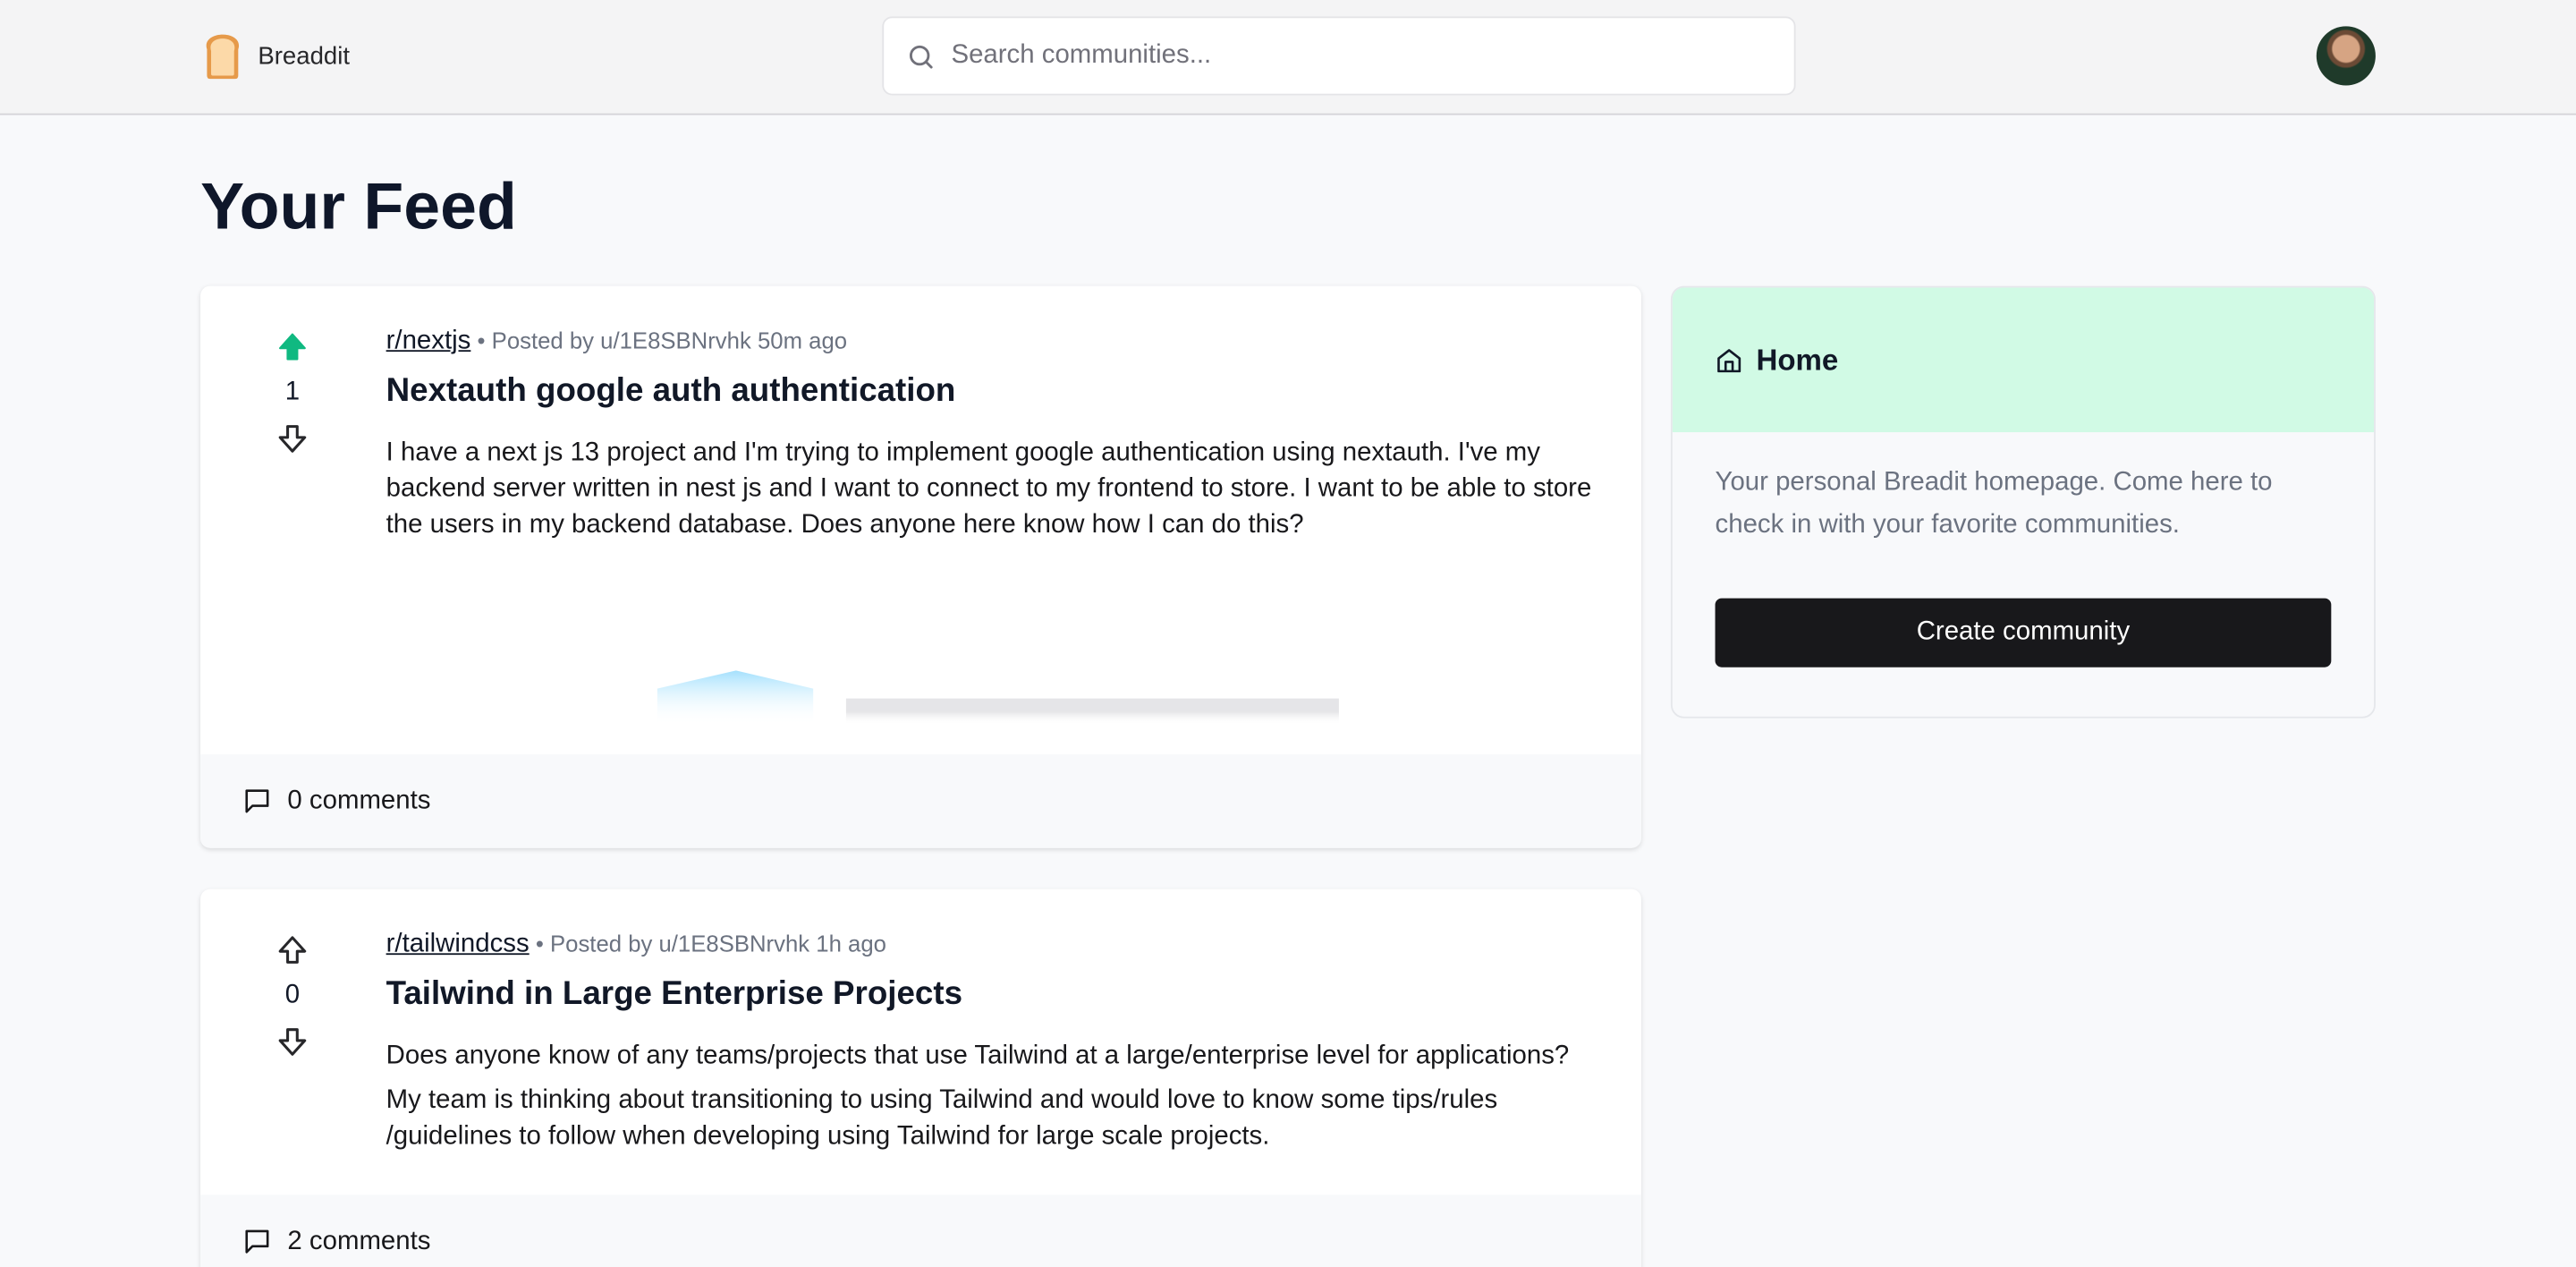 The image size is (2576, 1267). I want to click on subreddit-link: r/nextjs, so click(428, 341).